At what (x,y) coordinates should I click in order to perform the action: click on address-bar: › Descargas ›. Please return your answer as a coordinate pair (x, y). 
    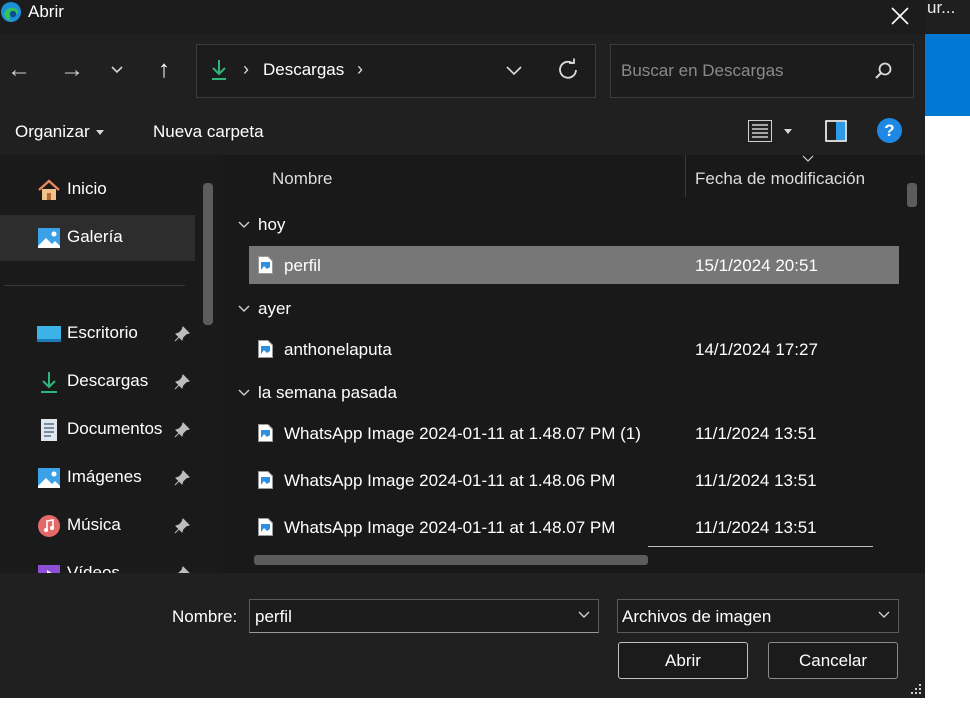
    Looking at the image, I should click on (396, 71).